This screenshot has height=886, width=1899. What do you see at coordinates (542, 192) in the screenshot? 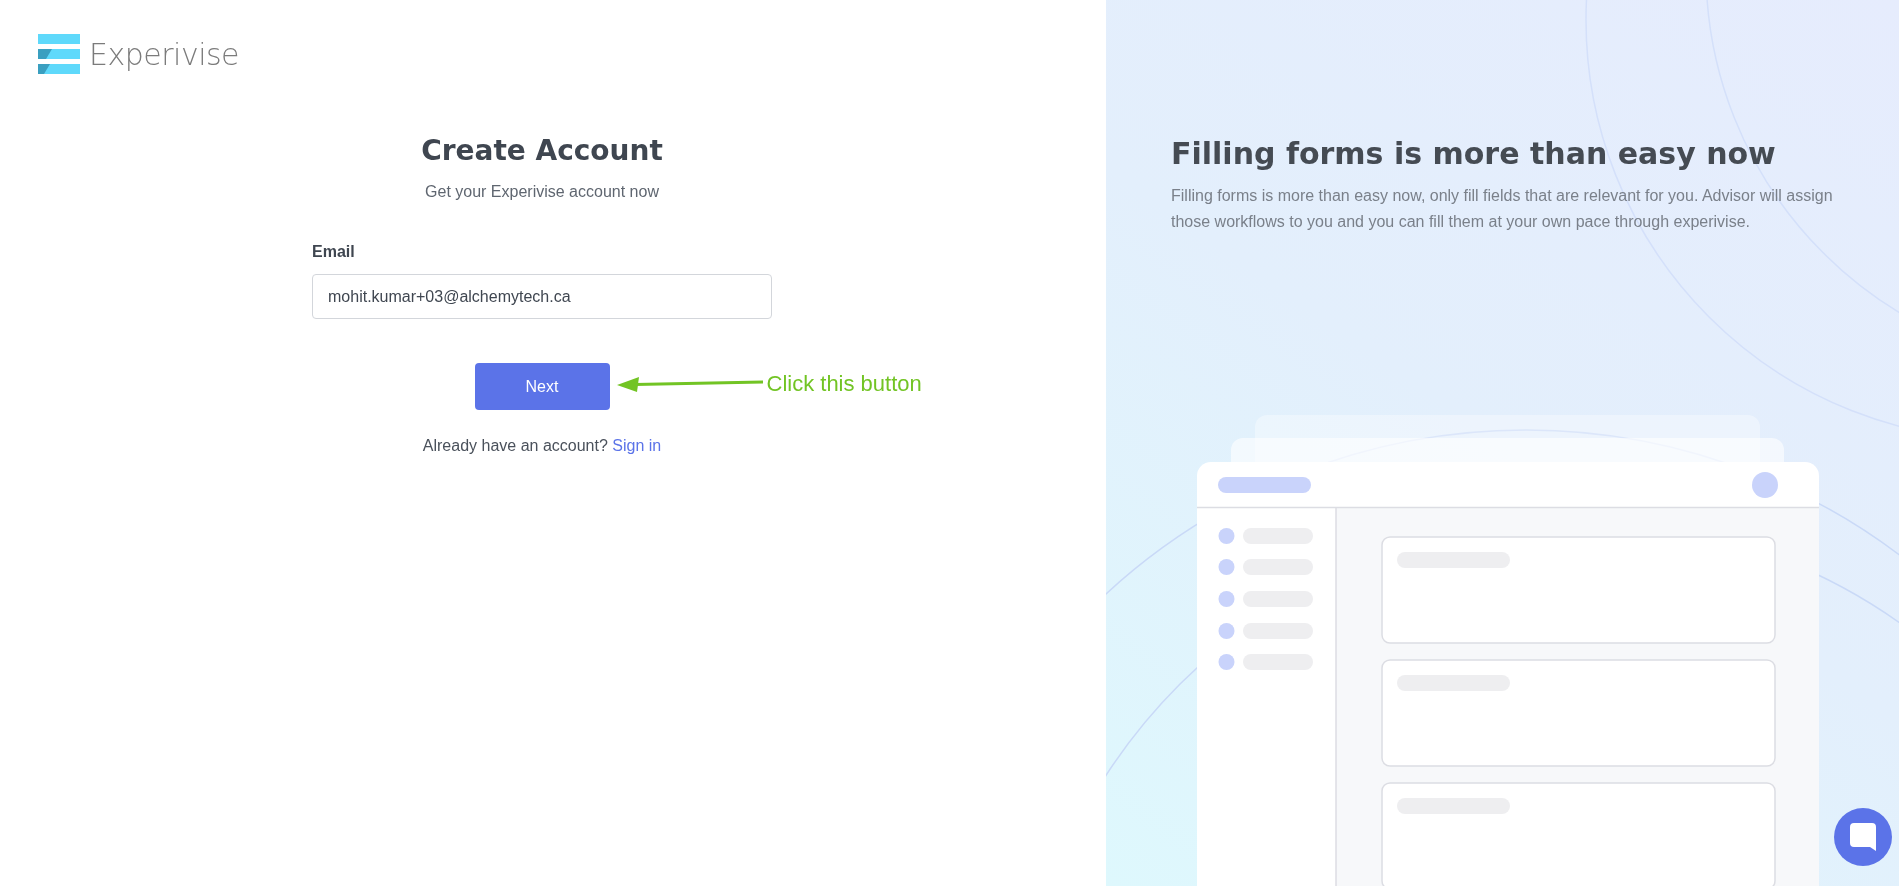
I see `form-subtitle: Get your Experivise account now` at bounding box center [542, 192].